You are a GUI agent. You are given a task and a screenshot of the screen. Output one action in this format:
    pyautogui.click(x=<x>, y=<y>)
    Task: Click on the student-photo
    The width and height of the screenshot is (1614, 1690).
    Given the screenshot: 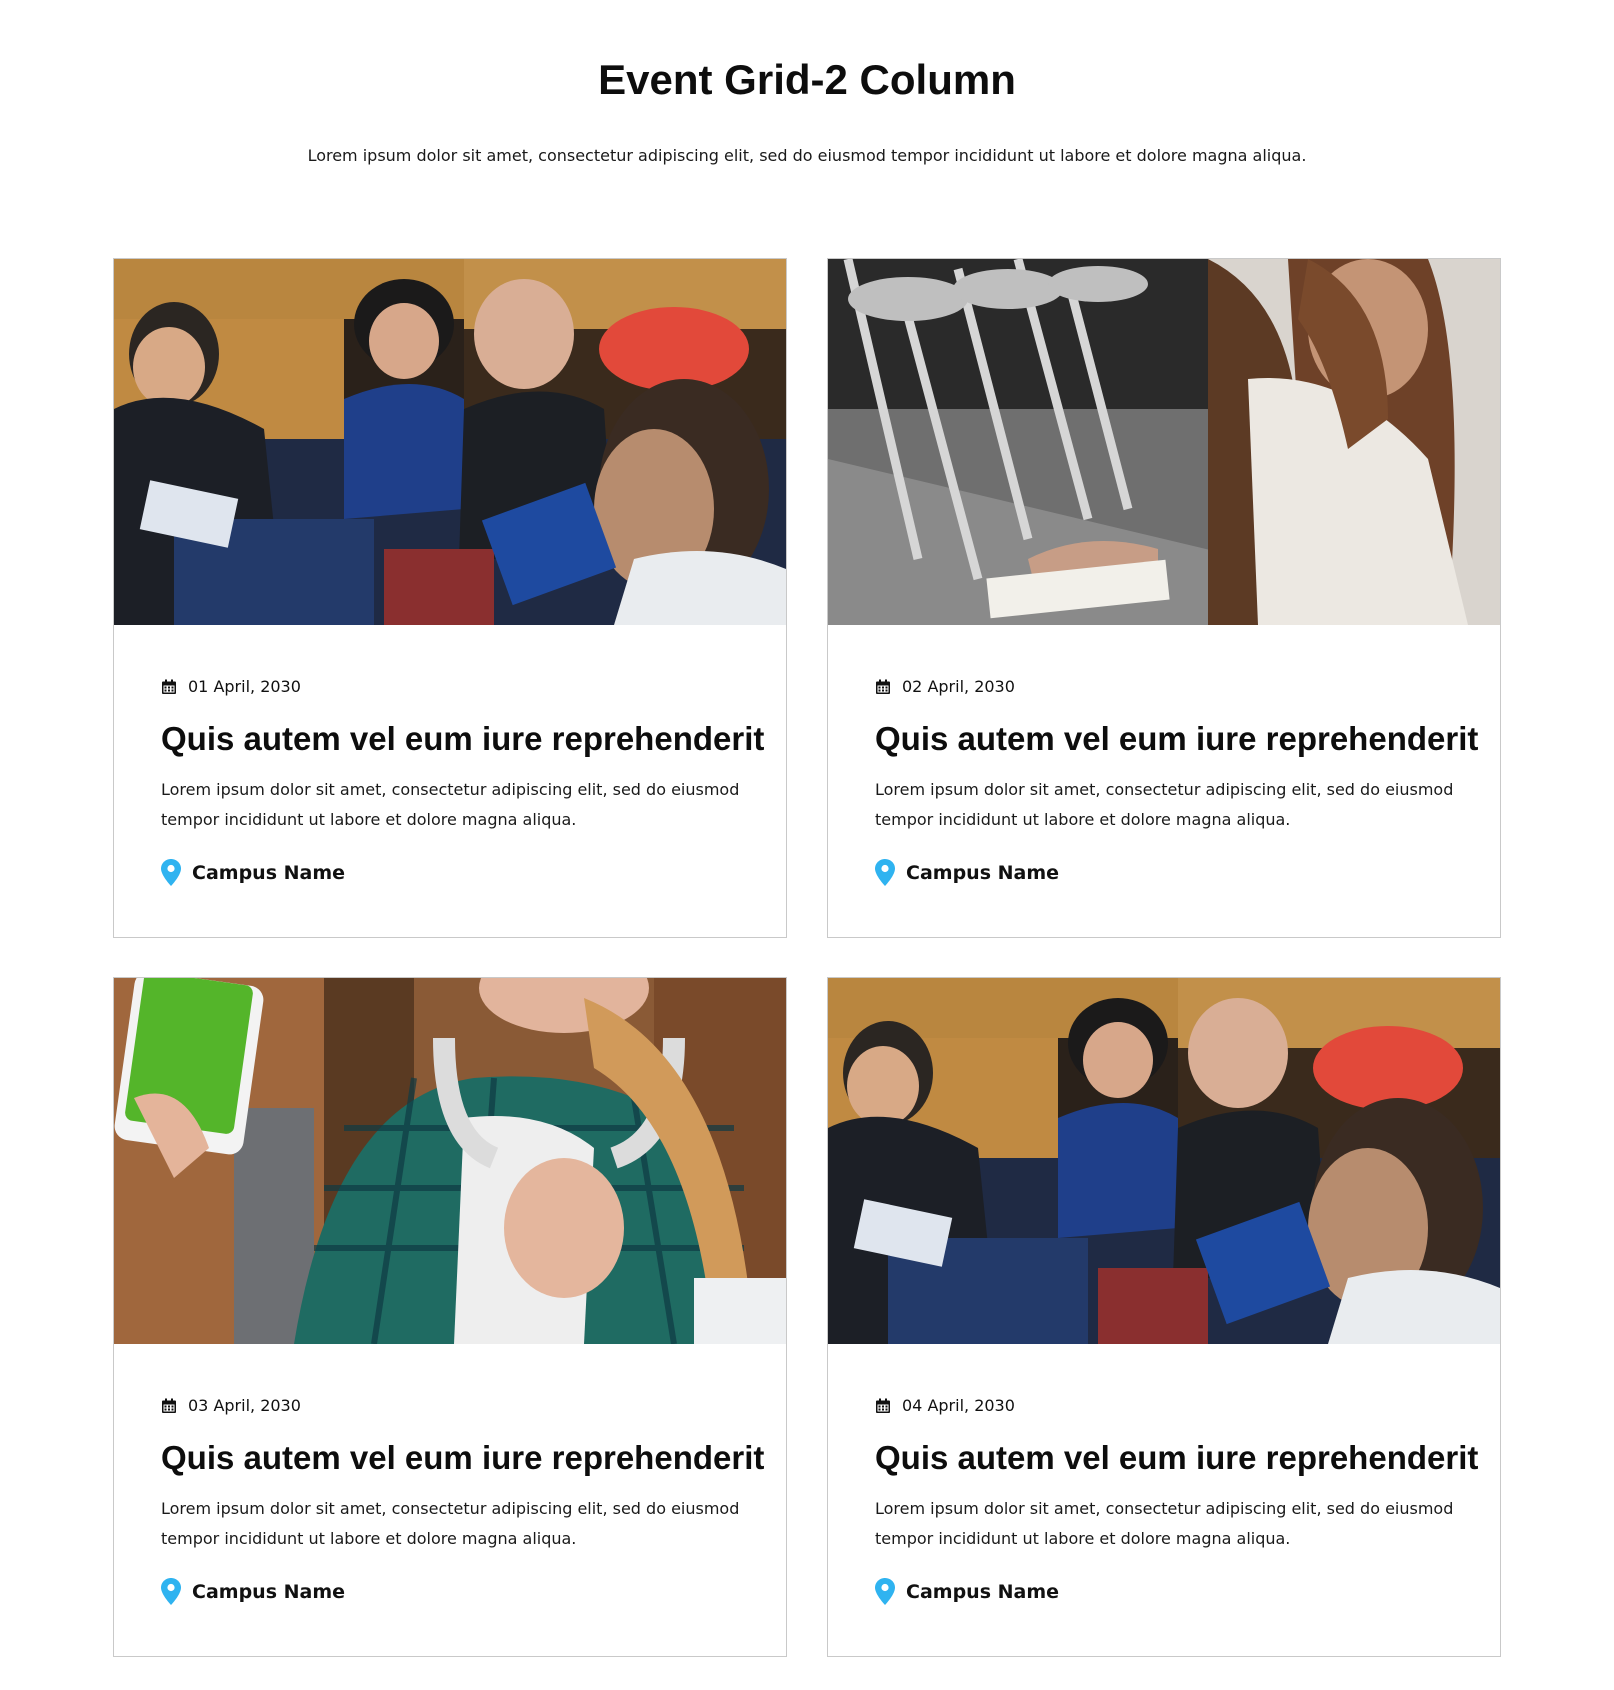 What is the action you would take?
    pyautogui.click(x=450, y=1161)
    